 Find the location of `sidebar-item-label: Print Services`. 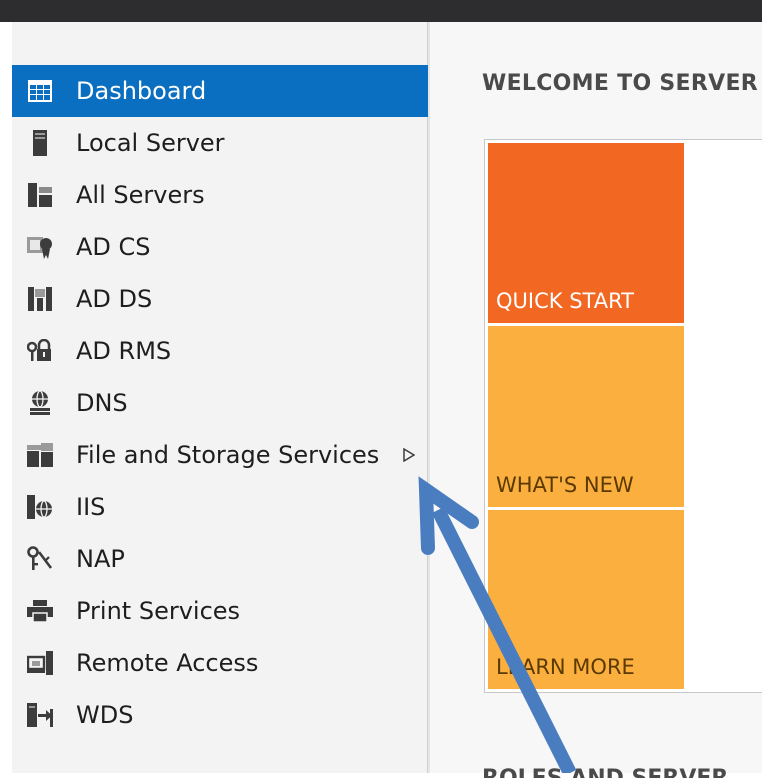

sidebar-item-label: Print Services is located at coordinates (158, 611).